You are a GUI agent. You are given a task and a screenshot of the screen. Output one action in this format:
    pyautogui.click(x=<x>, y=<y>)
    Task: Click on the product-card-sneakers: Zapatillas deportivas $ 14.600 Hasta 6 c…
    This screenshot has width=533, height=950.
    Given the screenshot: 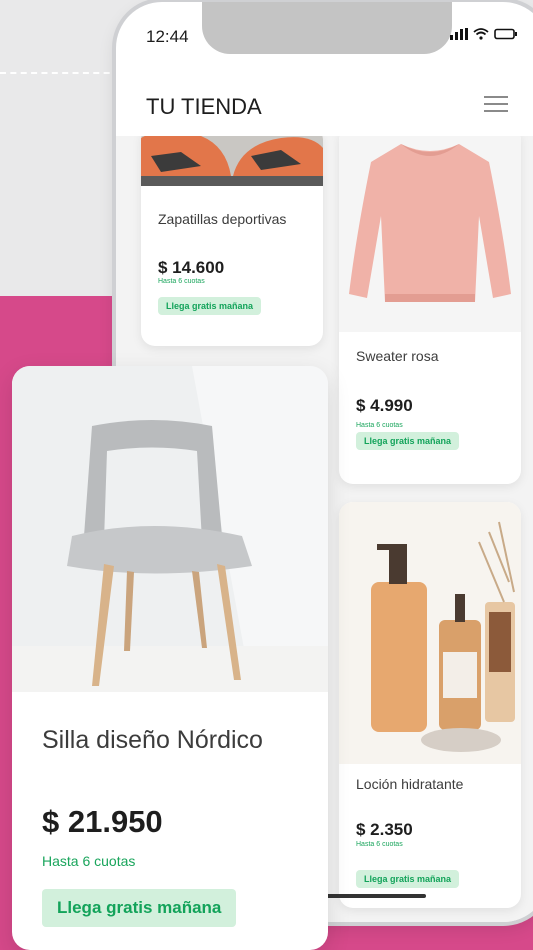 What is the action you would take?
    pyautogui.click(x=232, y=241)
    